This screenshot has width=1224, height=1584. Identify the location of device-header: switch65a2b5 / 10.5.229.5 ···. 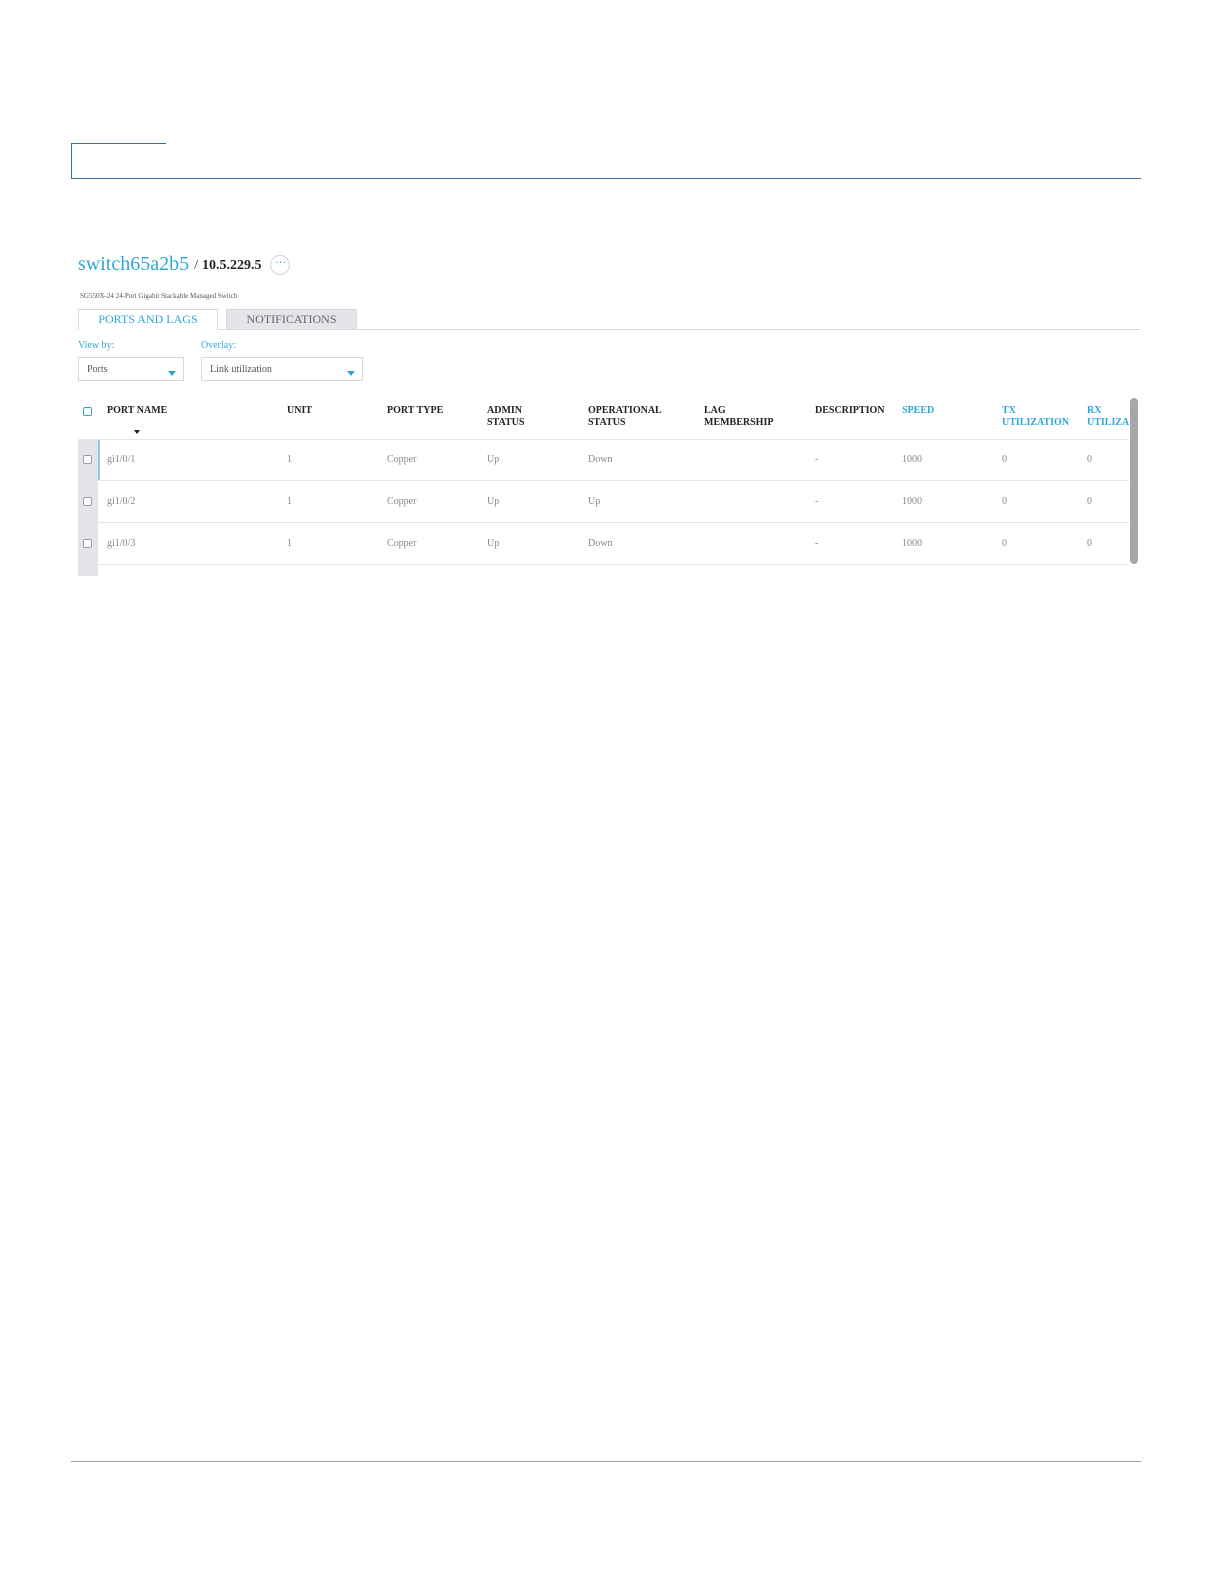
(184, 264).